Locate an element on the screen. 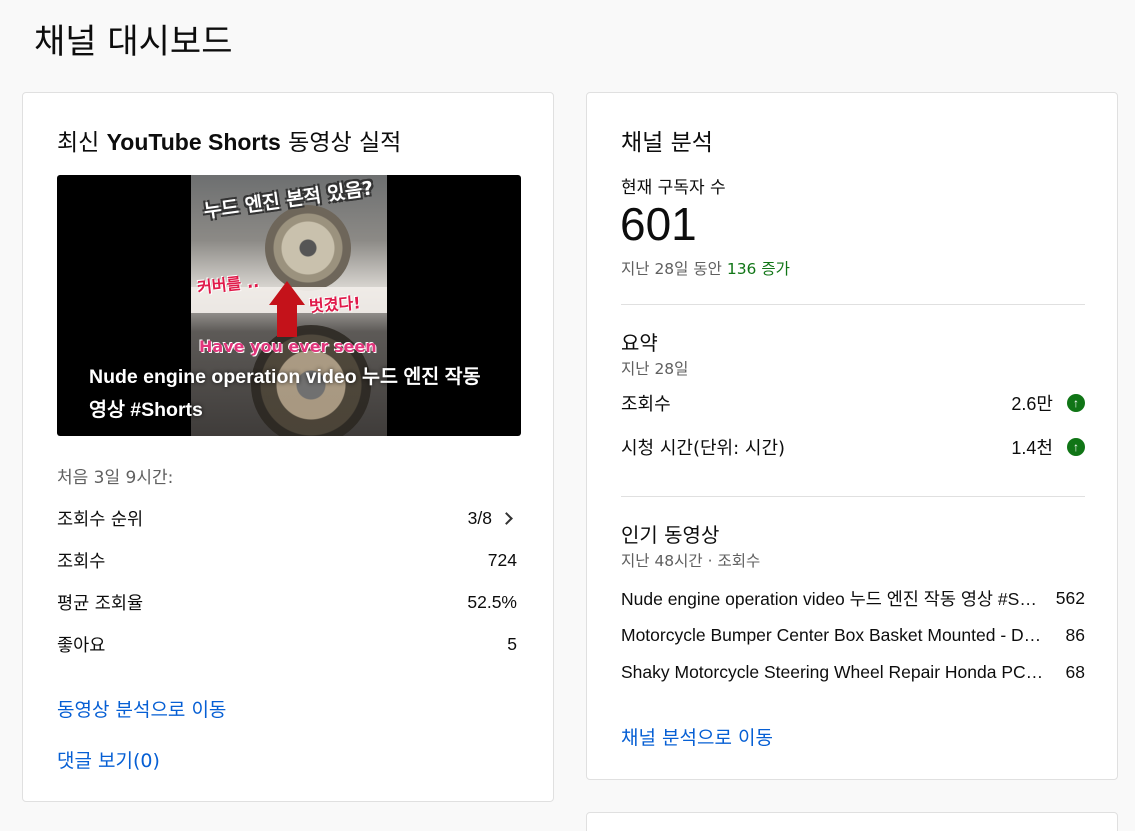 Image resolution: width=1135 pixels, height=831 pixels. stat-value: 5 is located at coordinates (512, 643).